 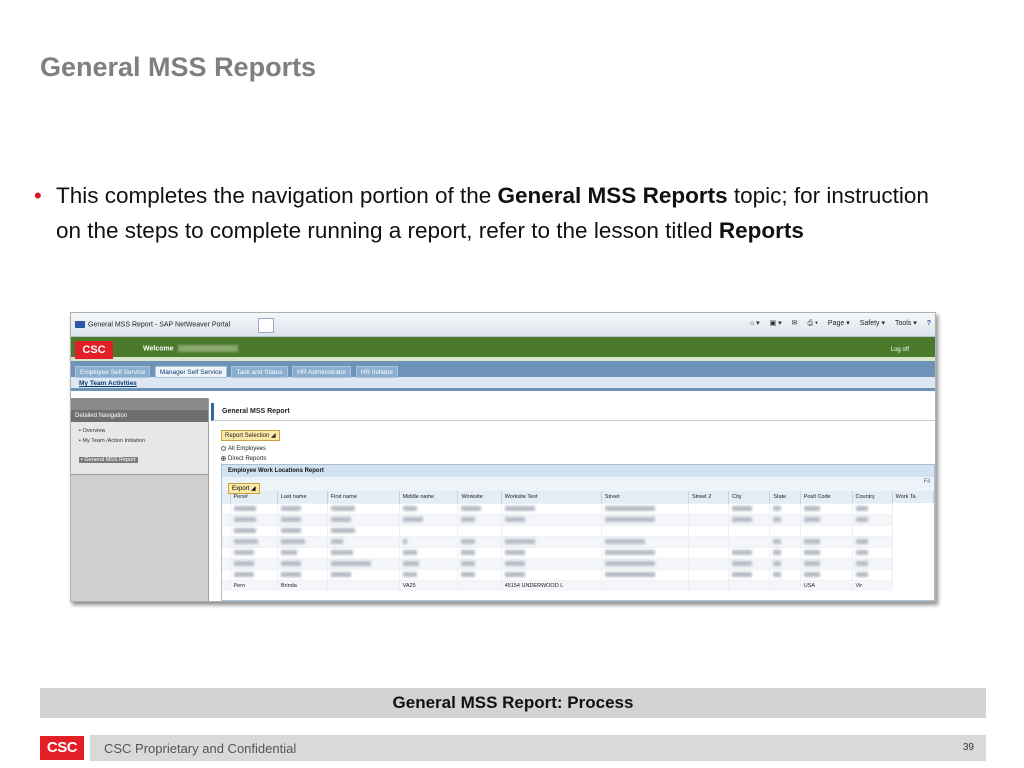 What do you see at coordinates (302, 497) in the screenshot?
I see `col-last-name: Last name` at bounding box center [302, 497].